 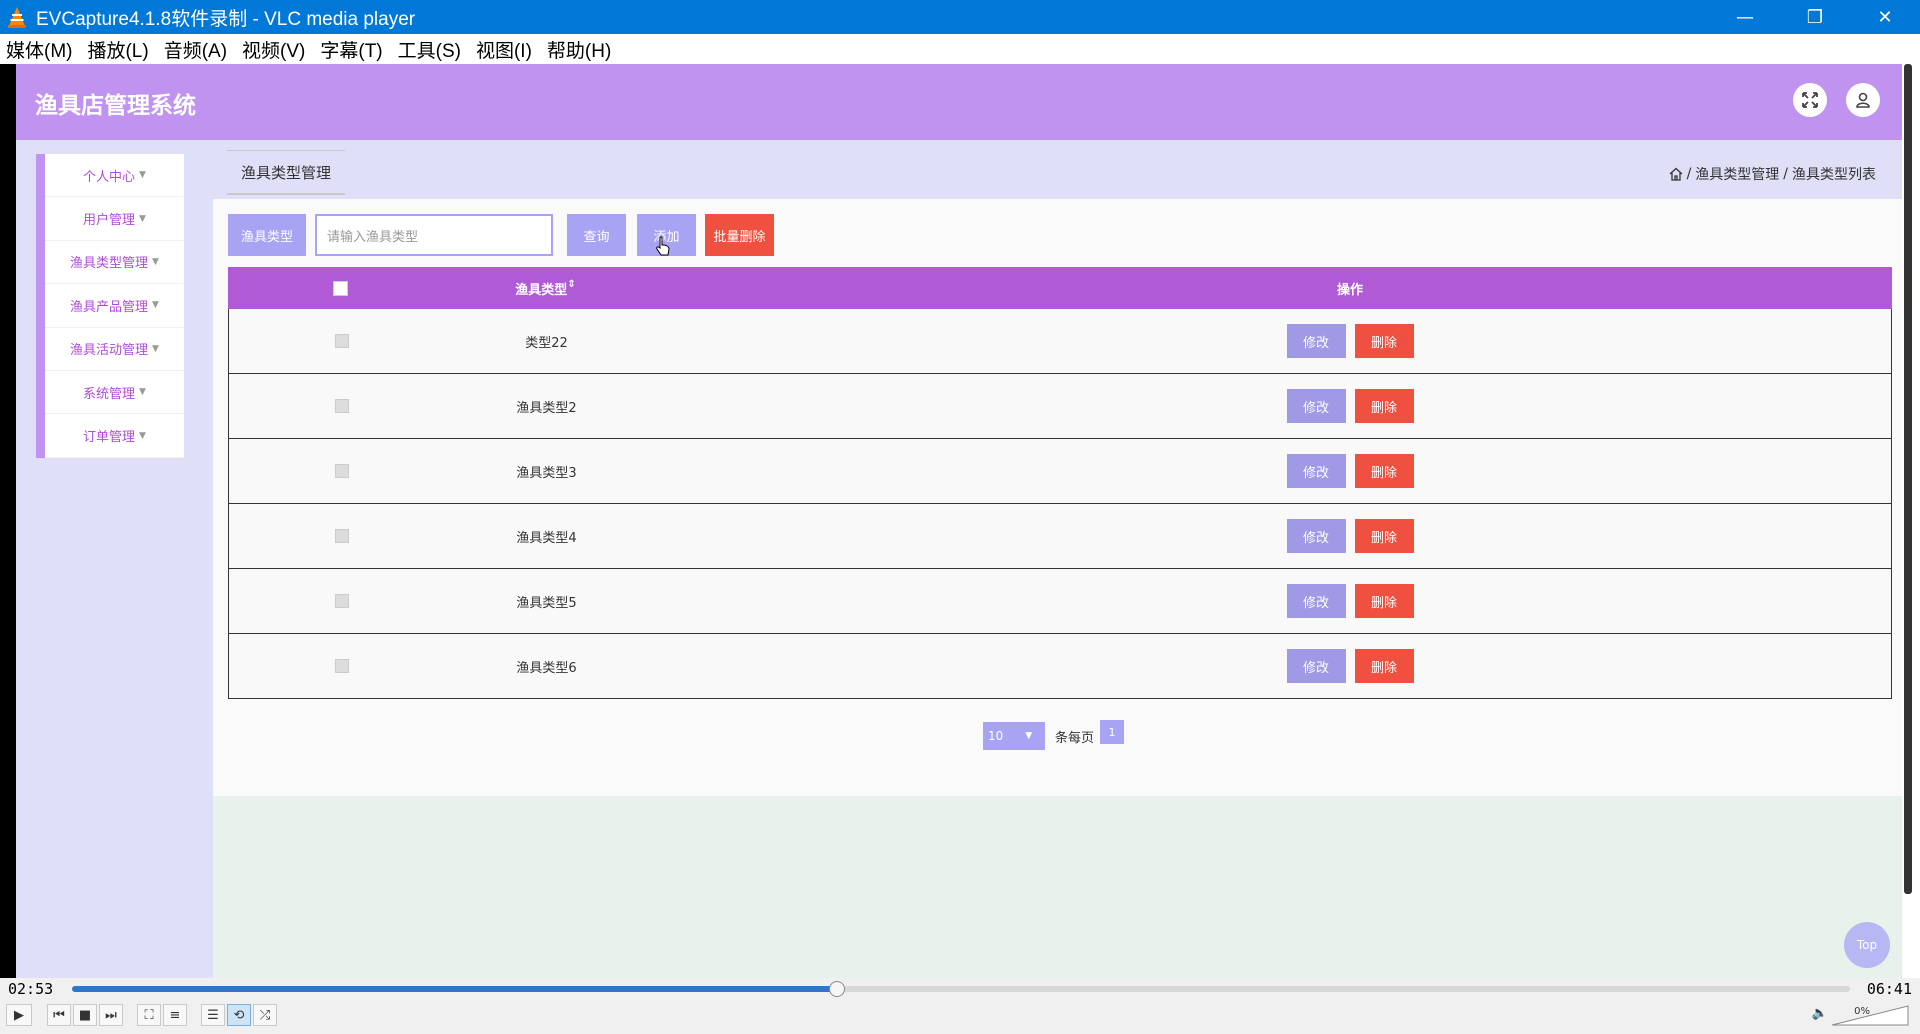 I want to click on menu-video: 视频(V), so click(x=273, y=49).